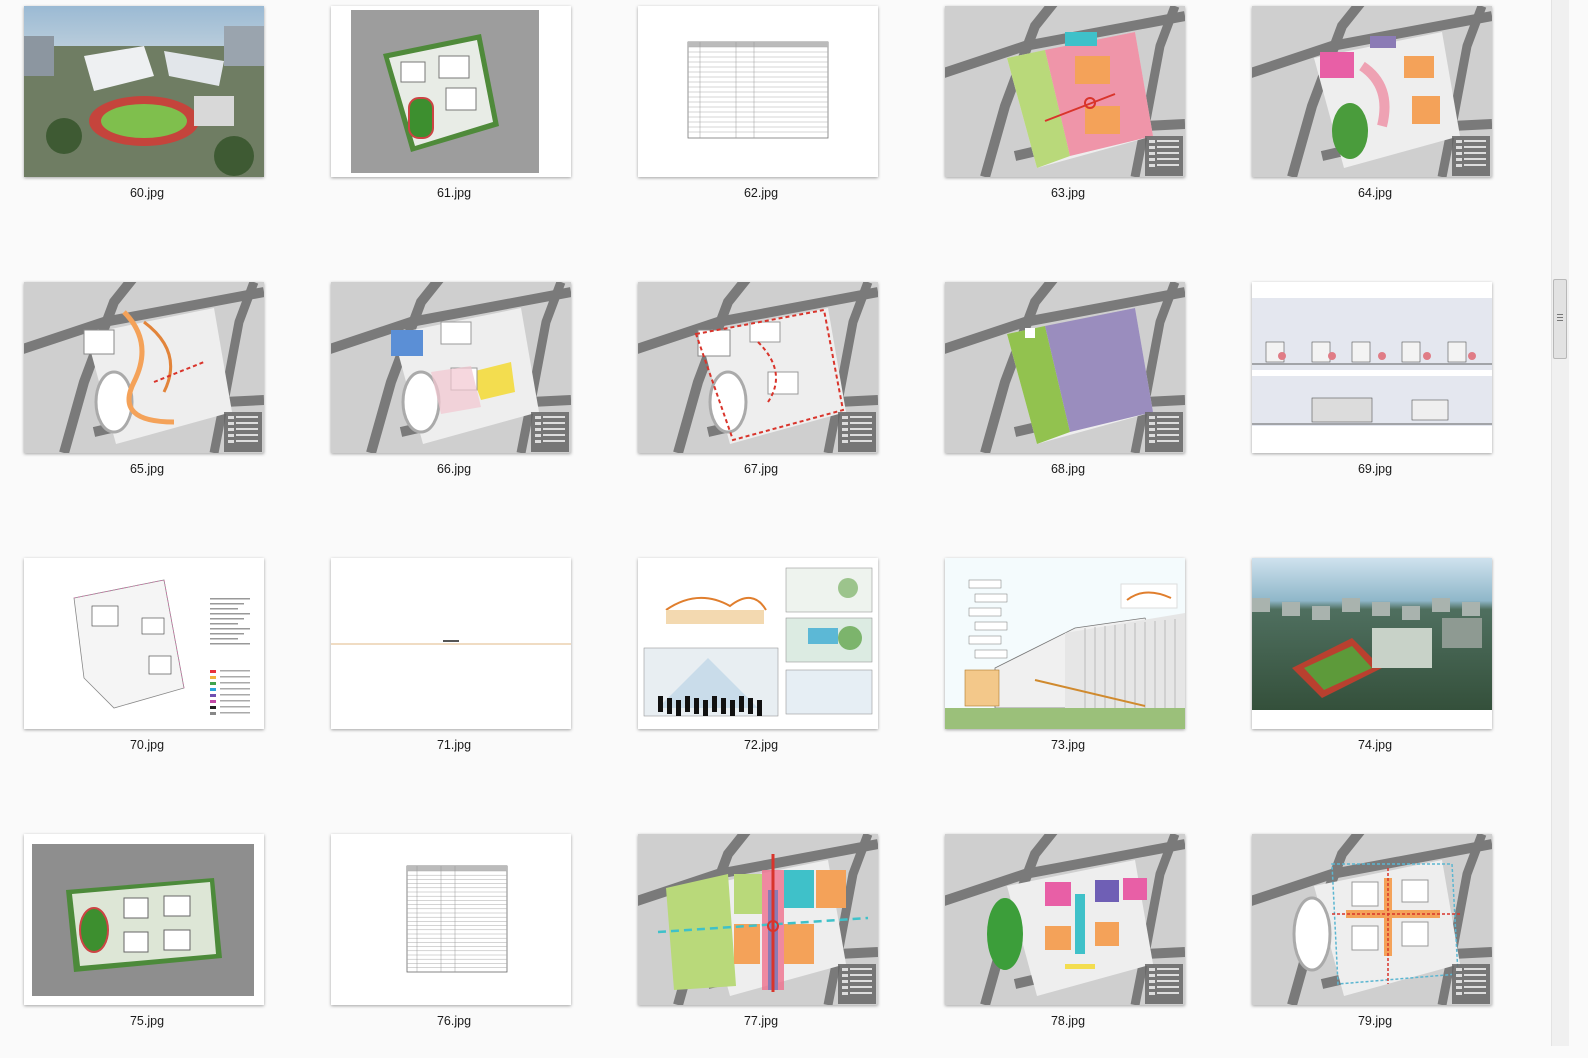 The height and width of the screenshot is (1058, 1588). I want to click on file-item: 72.jpg, so click(754, 667).